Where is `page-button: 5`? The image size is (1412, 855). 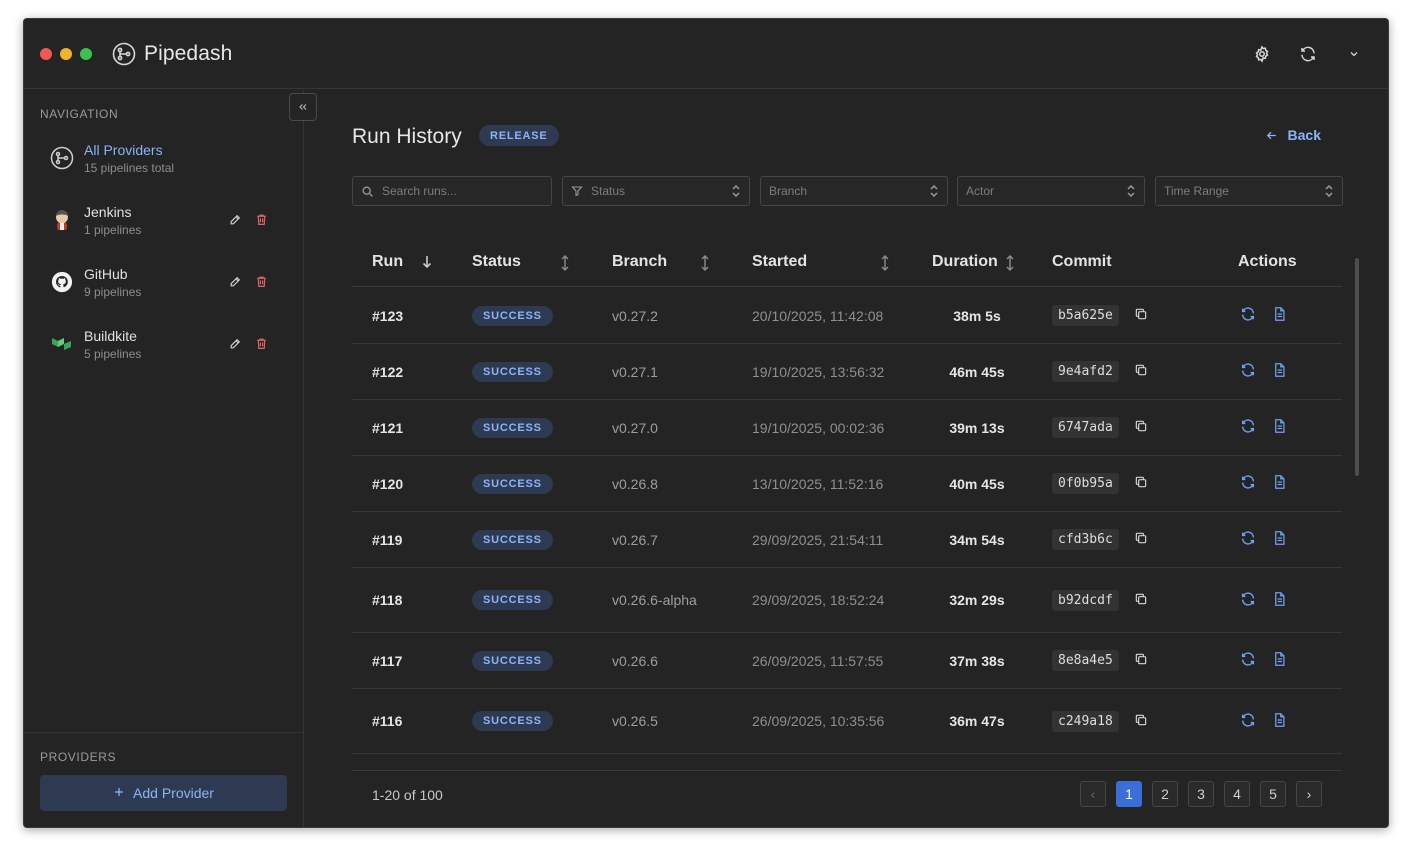
page-button: 5 is located at coordinates (1273, 794).